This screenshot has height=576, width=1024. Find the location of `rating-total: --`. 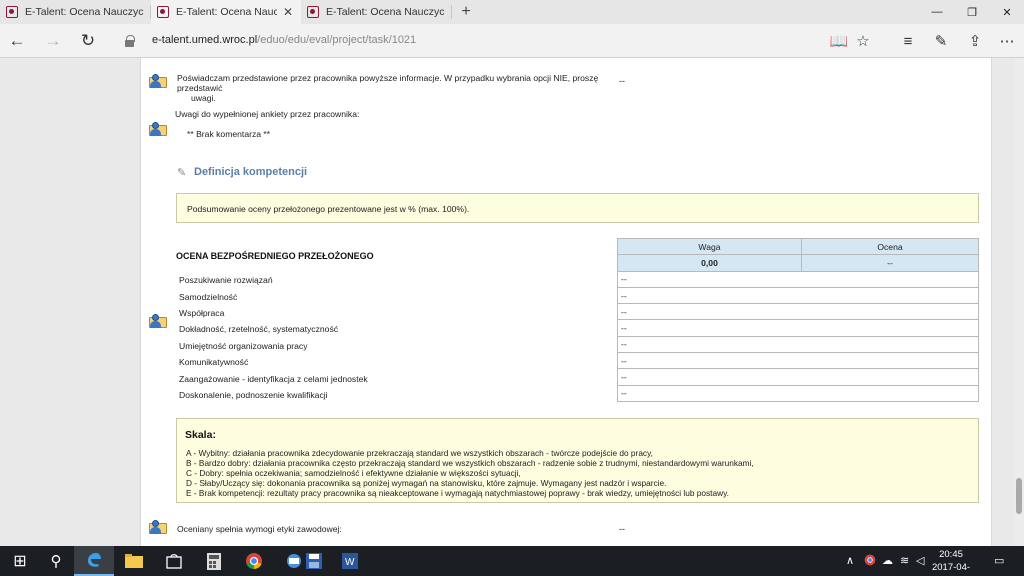

rating-total: -- is located at coordinates (890, 263).